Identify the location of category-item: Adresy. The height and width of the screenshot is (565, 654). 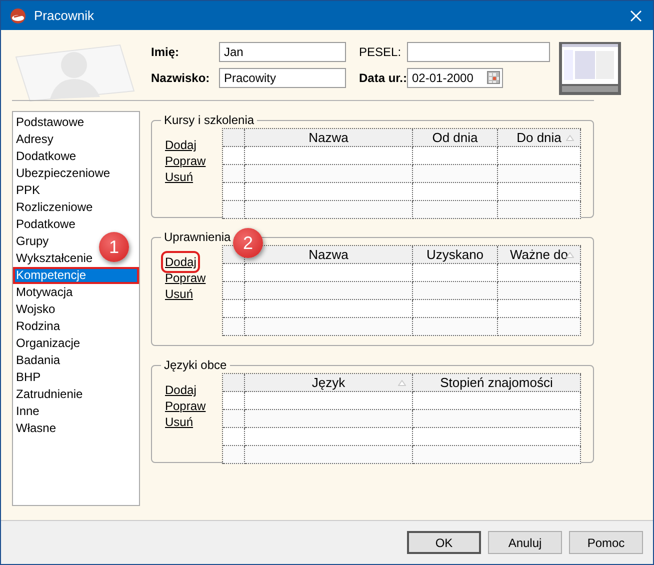
(34, 139).